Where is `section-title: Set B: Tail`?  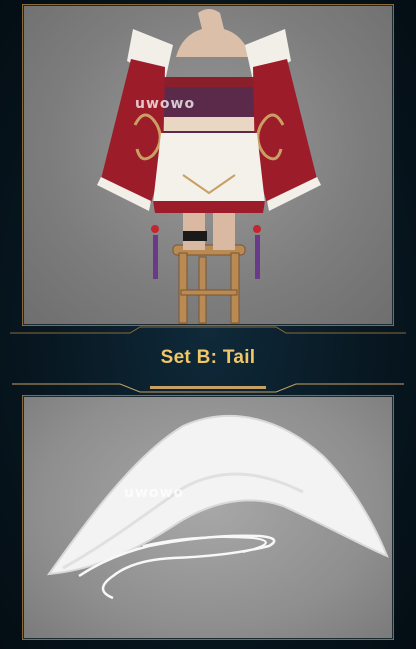
section-title: Set B: Tail is located at coordinates (208, 357).